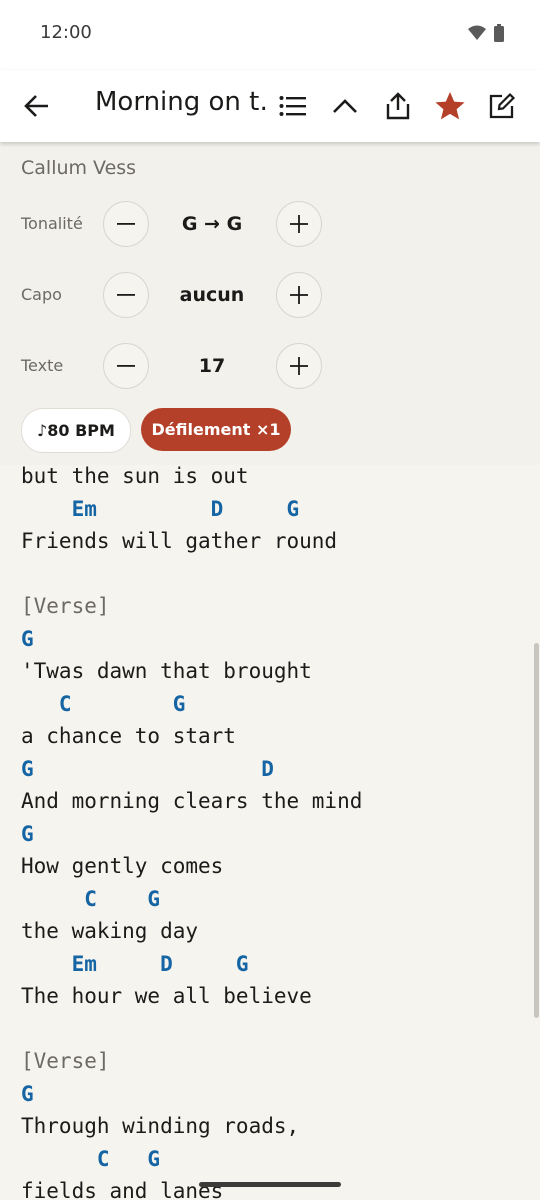 The width and height of the screenshot is (540, 1200). I want to click on lyric-line: fields and lanes, so click(122, 1189).